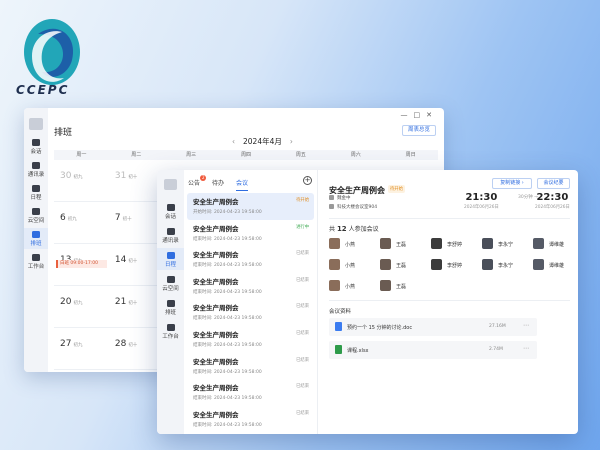  I want to click on day-number: 31, so click(120, 176).